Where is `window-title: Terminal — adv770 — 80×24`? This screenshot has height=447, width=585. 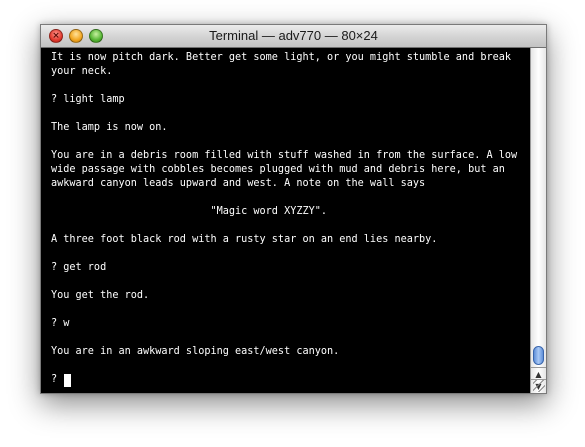 window-title: Terminal — adv770 — 80×24 is located at coordinates (293, 35).